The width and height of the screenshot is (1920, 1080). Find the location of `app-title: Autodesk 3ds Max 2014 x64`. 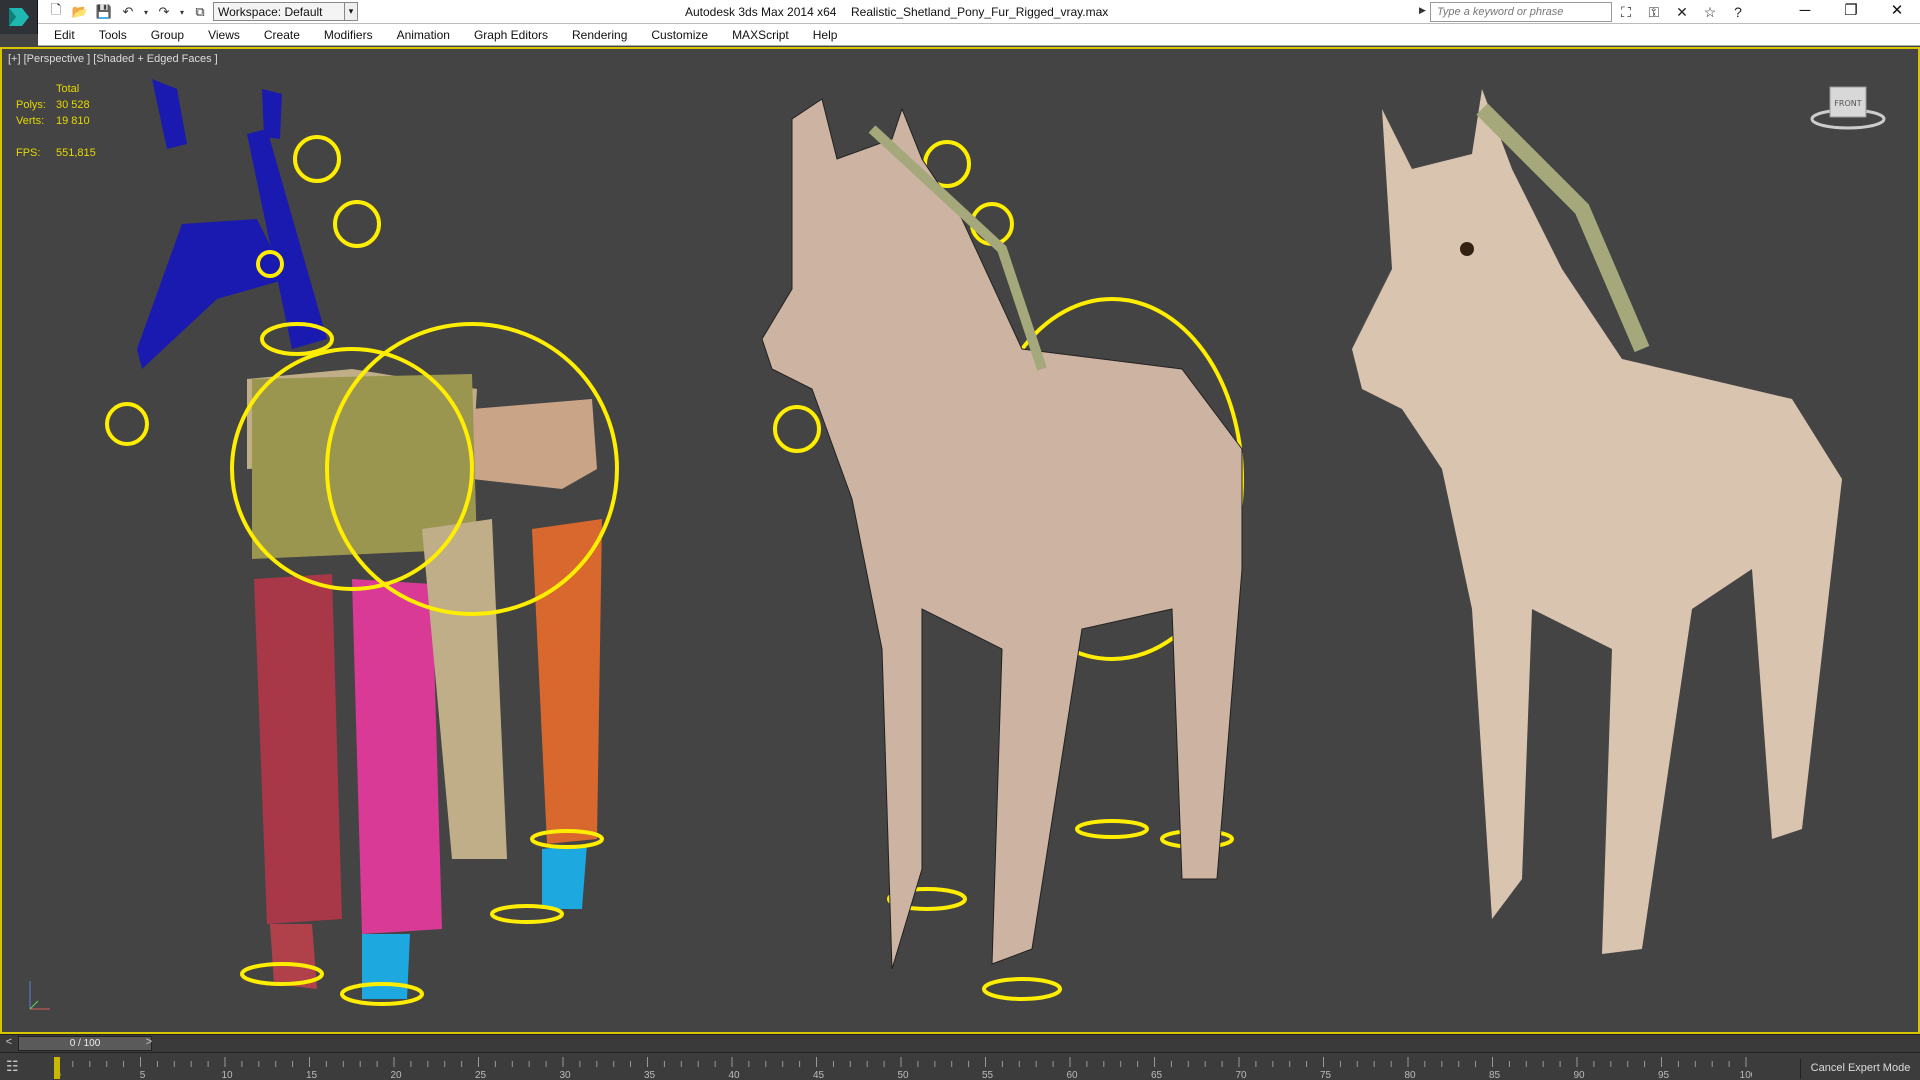

app-title: Autodesk 3ds Max 2014 x64 is located at coordinates (761, 12).